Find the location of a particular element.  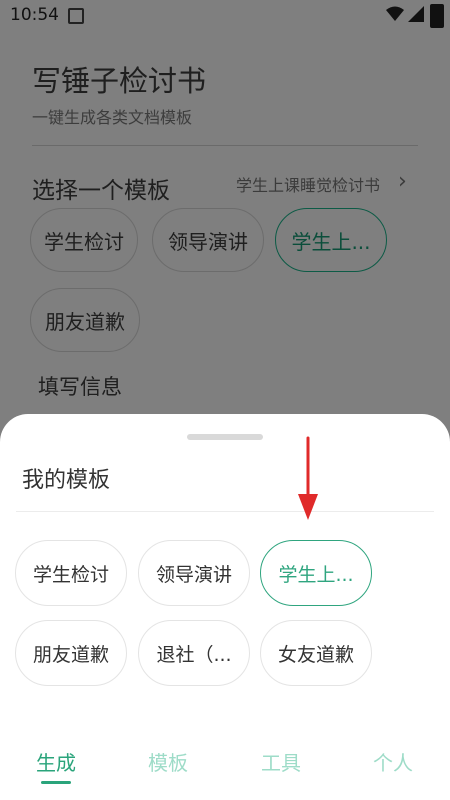

template-chip: 朋友道歉 is located at coordinates (85, 320).